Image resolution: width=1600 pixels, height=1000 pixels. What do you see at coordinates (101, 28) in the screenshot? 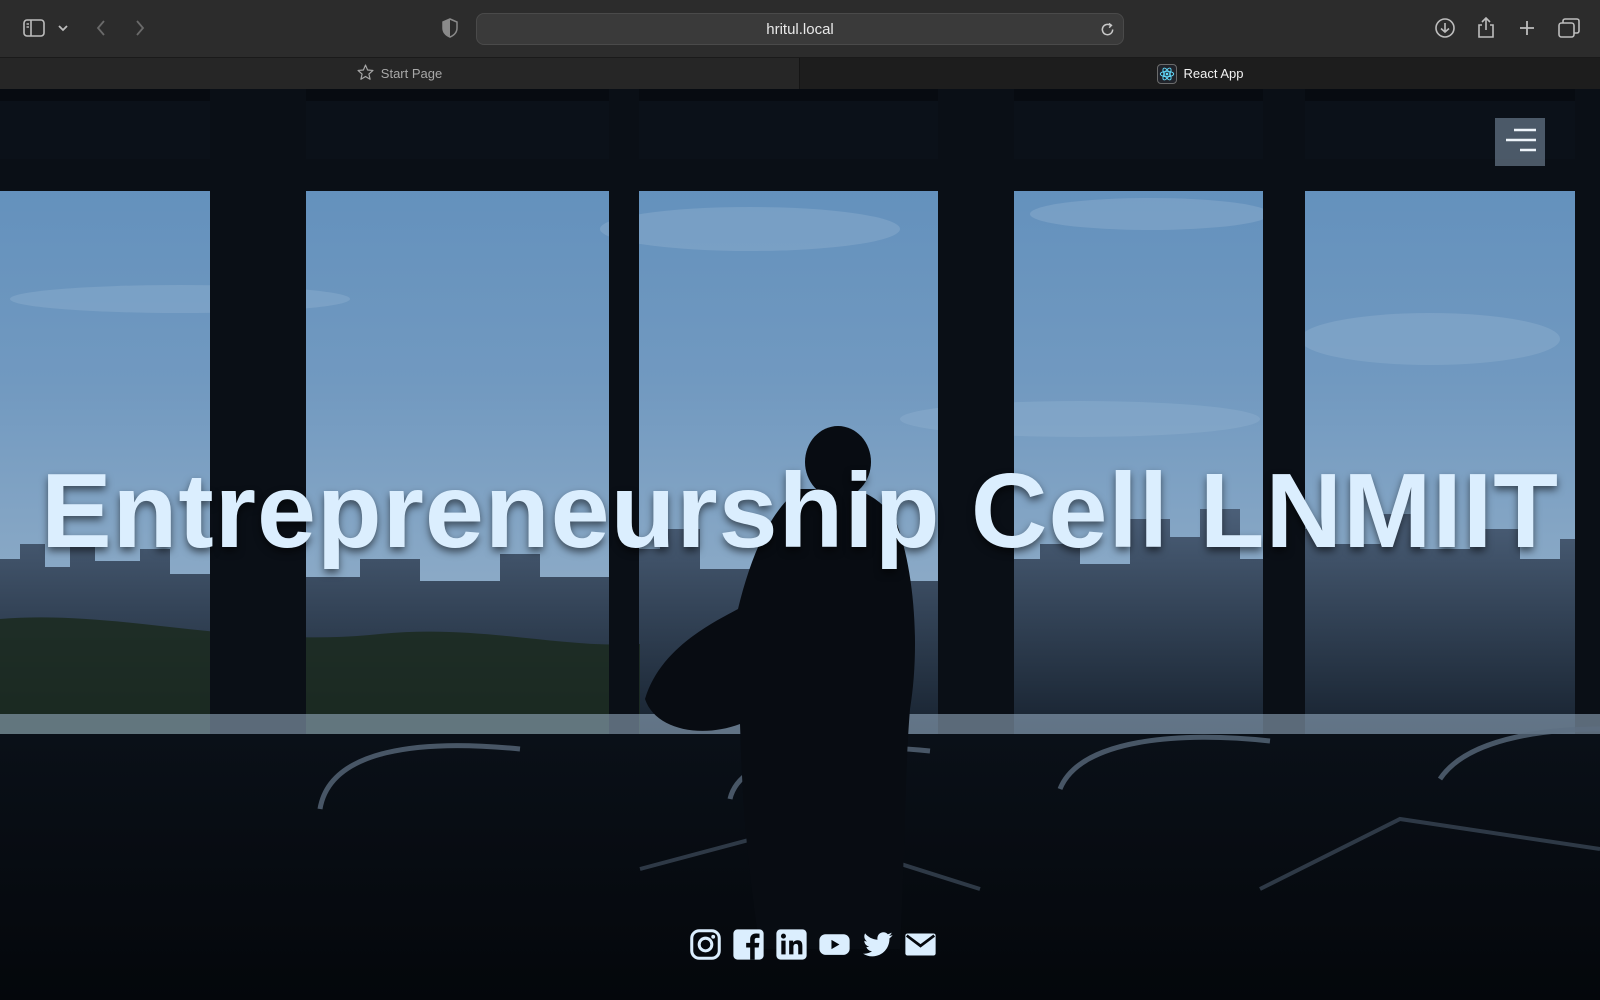
I see `back-icon` at bounding box center [101, 28].